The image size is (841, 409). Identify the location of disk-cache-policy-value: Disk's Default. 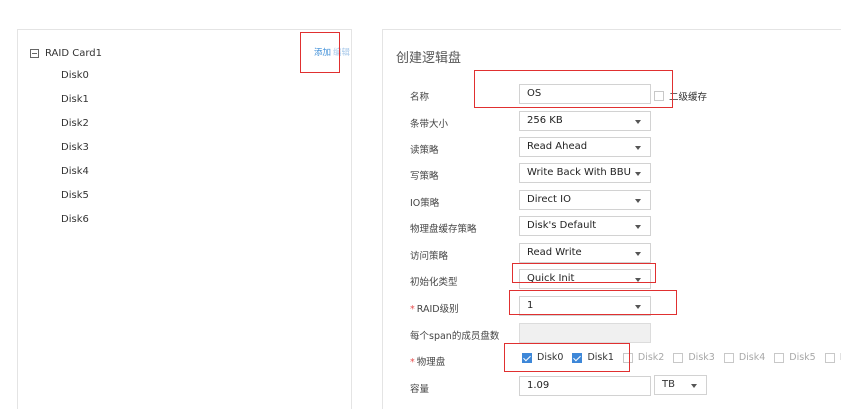
(562, 225).